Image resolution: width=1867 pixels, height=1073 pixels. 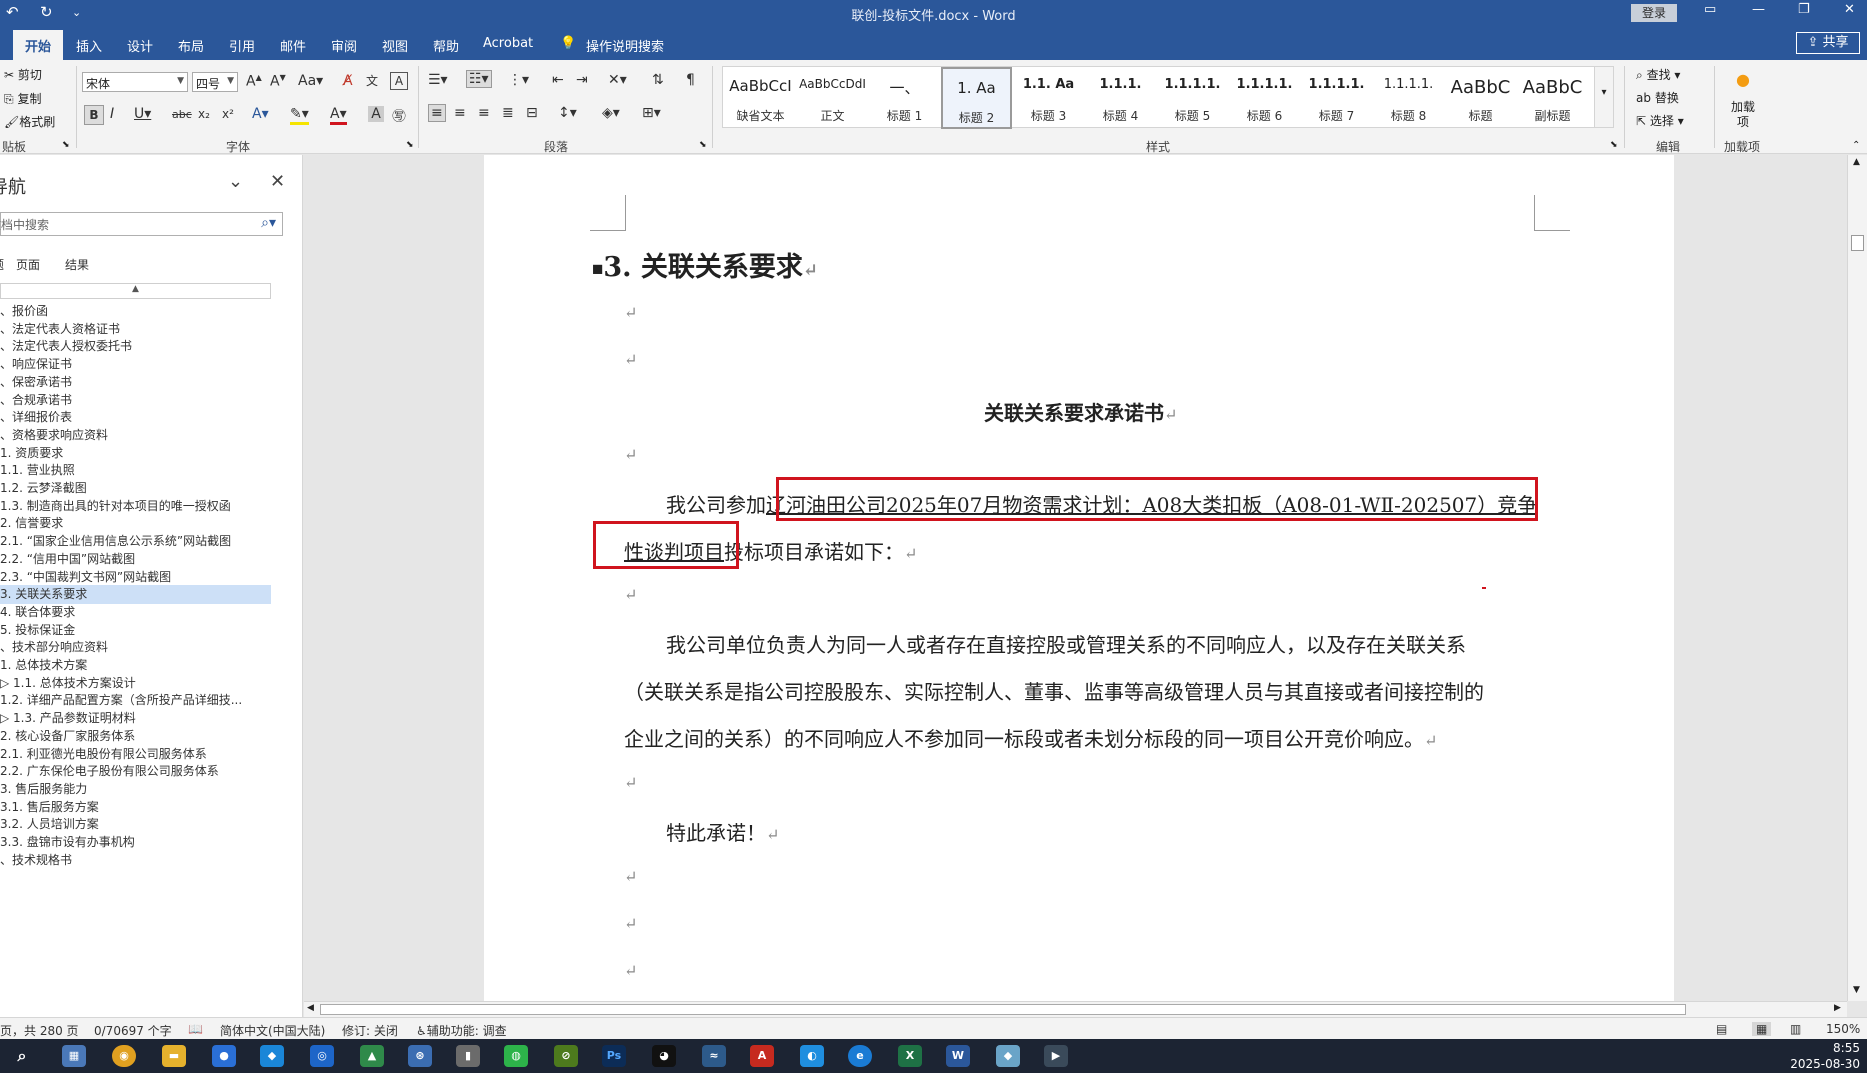 What do you see at coordinates (94, 115) in the screenshot?
I see `bold-icon: B` at bounding box center [94, 115].